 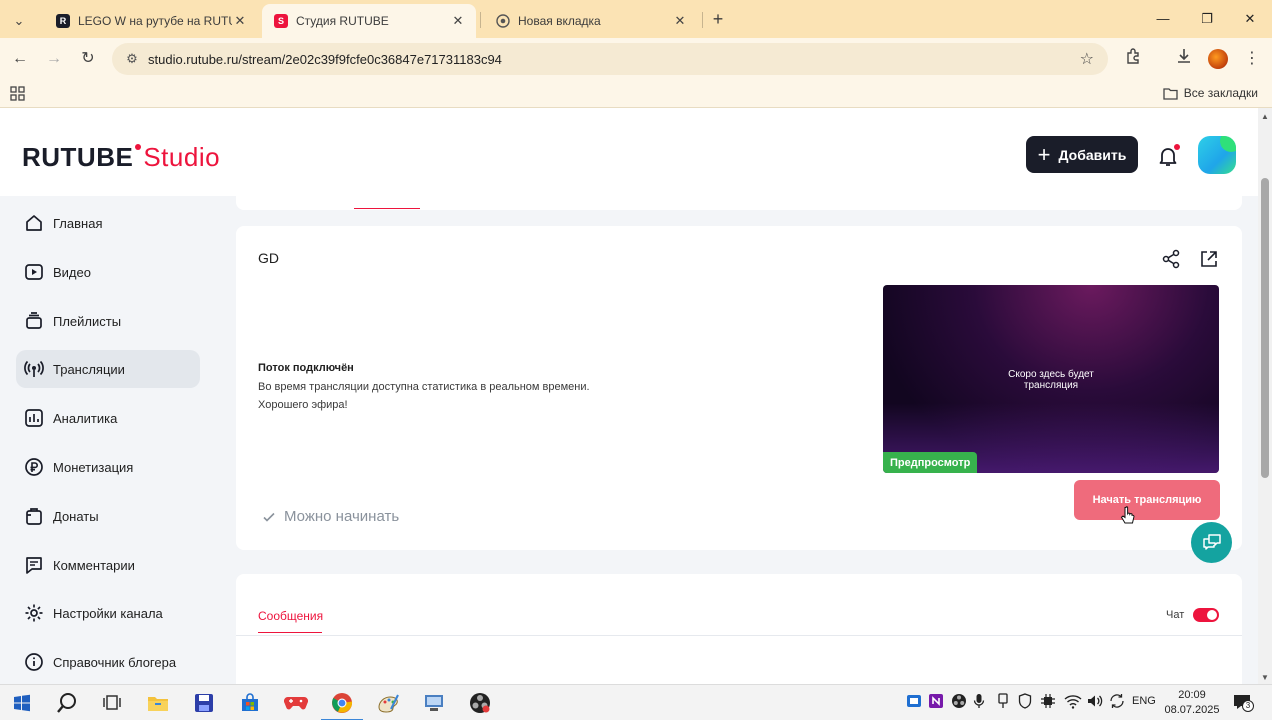 What do you see at coordinates (1092, 154) in the screenshot?
I see `add-button-label: Добавить` at bounding box center [1092, 154].